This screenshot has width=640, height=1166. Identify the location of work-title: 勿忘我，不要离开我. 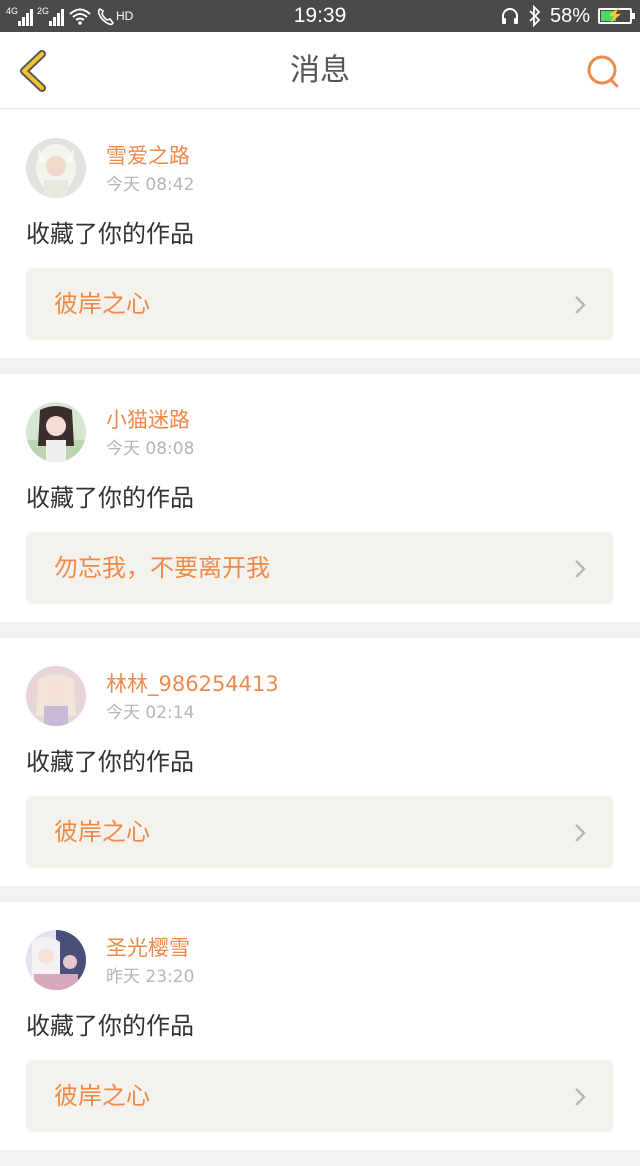
(162, 568).